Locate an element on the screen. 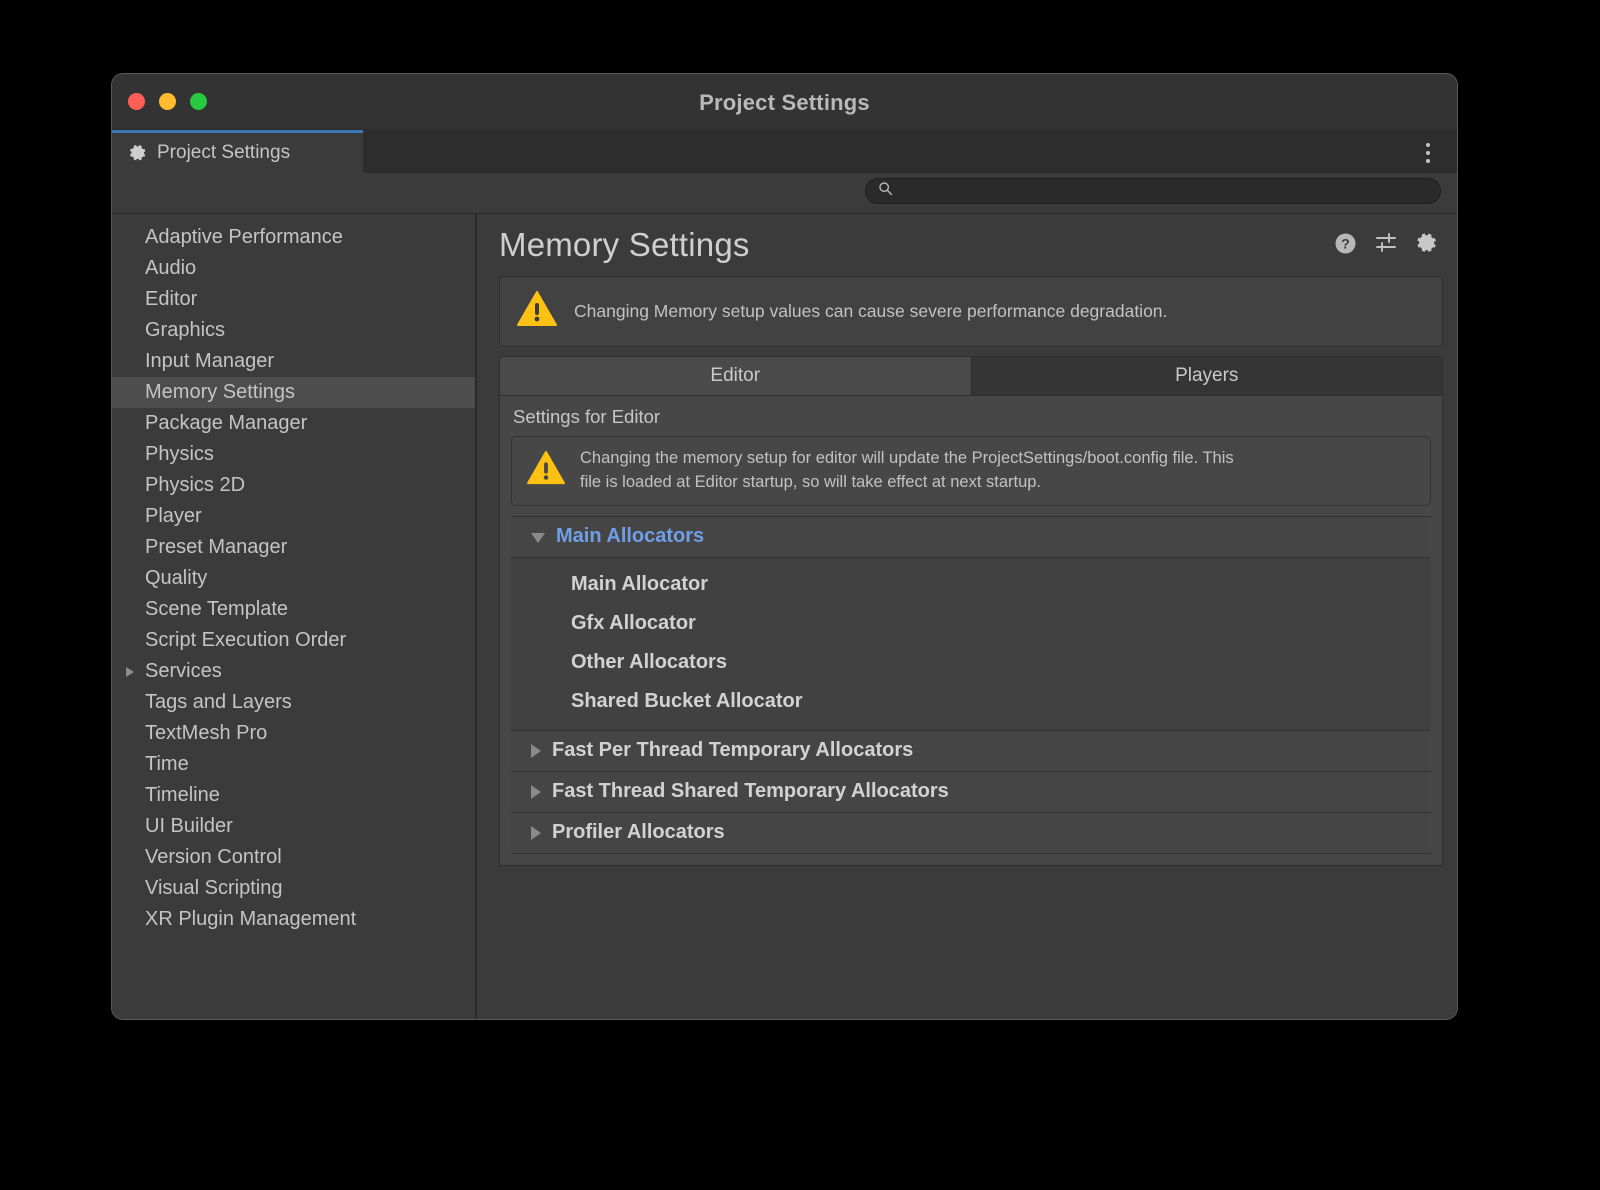 This screenshot has width=1600, height=1190. tab-editor-label: Editor is located at coordinates (735, 375).